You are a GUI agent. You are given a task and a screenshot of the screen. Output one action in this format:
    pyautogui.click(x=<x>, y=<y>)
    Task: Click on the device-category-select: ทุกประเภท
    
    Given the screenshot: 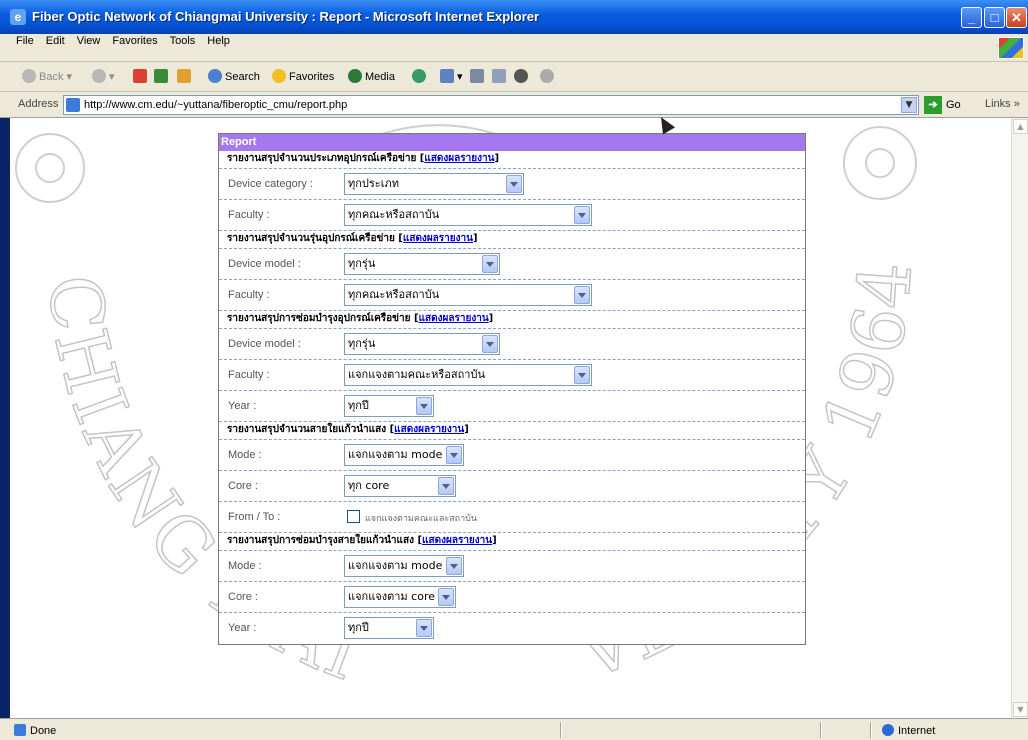 What is the action you would take?
    pyautogui.click(x=434, y=184)
    